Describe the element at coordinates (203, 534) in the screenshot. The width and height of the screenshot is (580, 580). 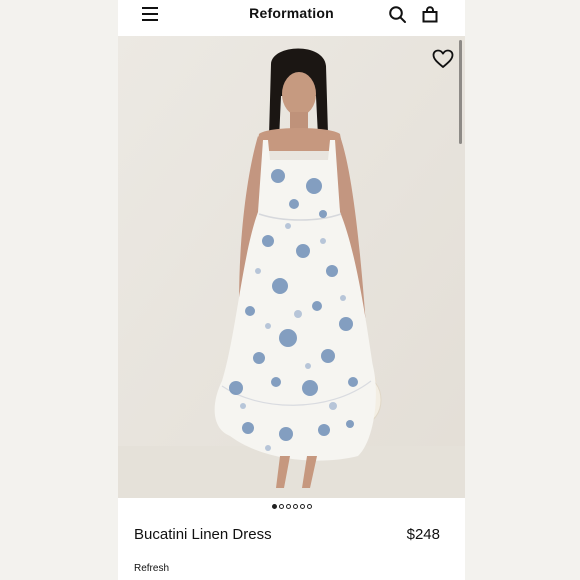
I see `product-name: Bucatini Linen Dress` at that location.